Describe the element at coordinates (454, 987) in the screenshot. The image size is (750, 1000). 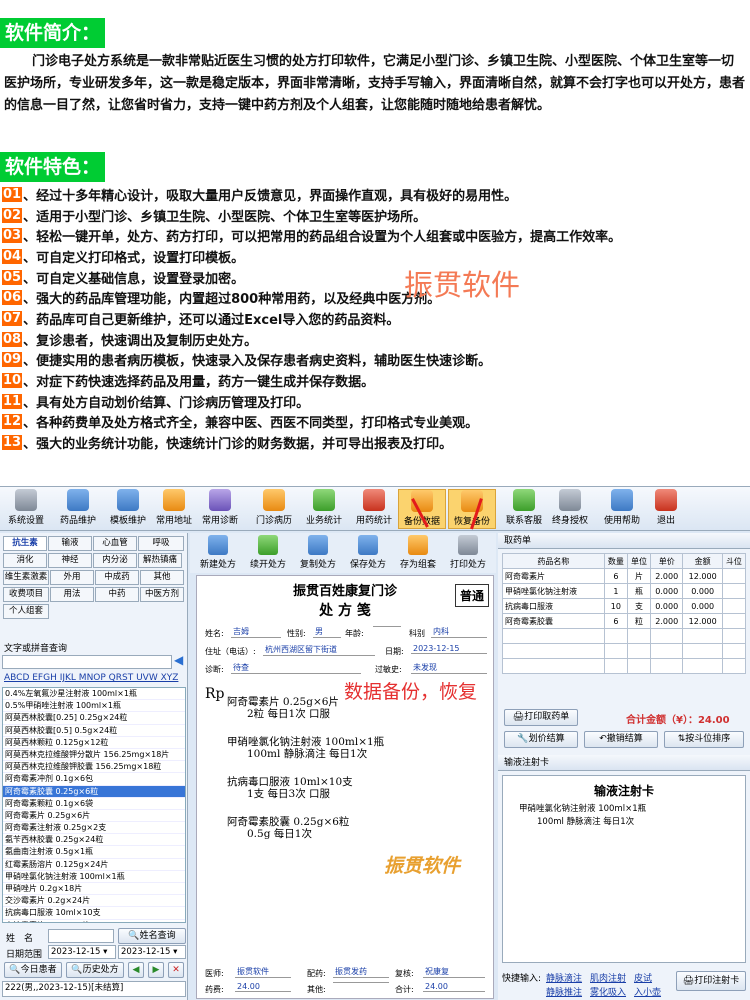
I see `total-fee: 24.00` at that location.